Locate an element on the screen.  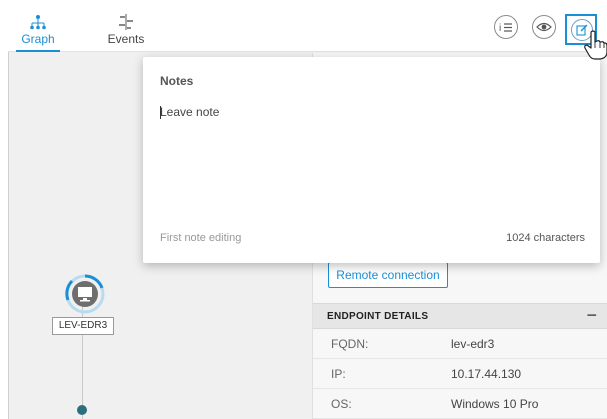
detail-value: Windows 10 Pro is located at coordinates (495, 404).